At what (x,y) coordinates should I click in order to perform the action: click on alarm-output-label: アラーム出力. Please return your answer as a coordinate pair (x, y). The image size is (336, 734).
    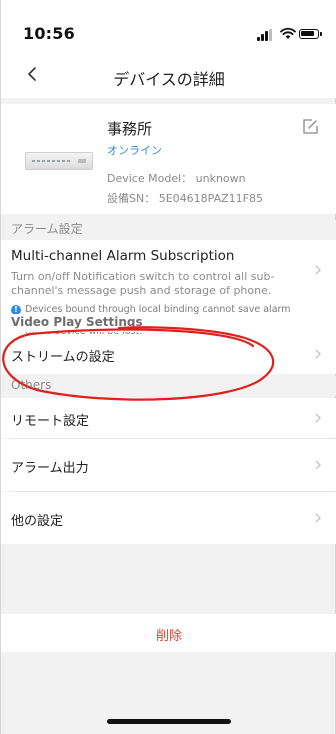
    Looking at the image, I should click on (50, 468).